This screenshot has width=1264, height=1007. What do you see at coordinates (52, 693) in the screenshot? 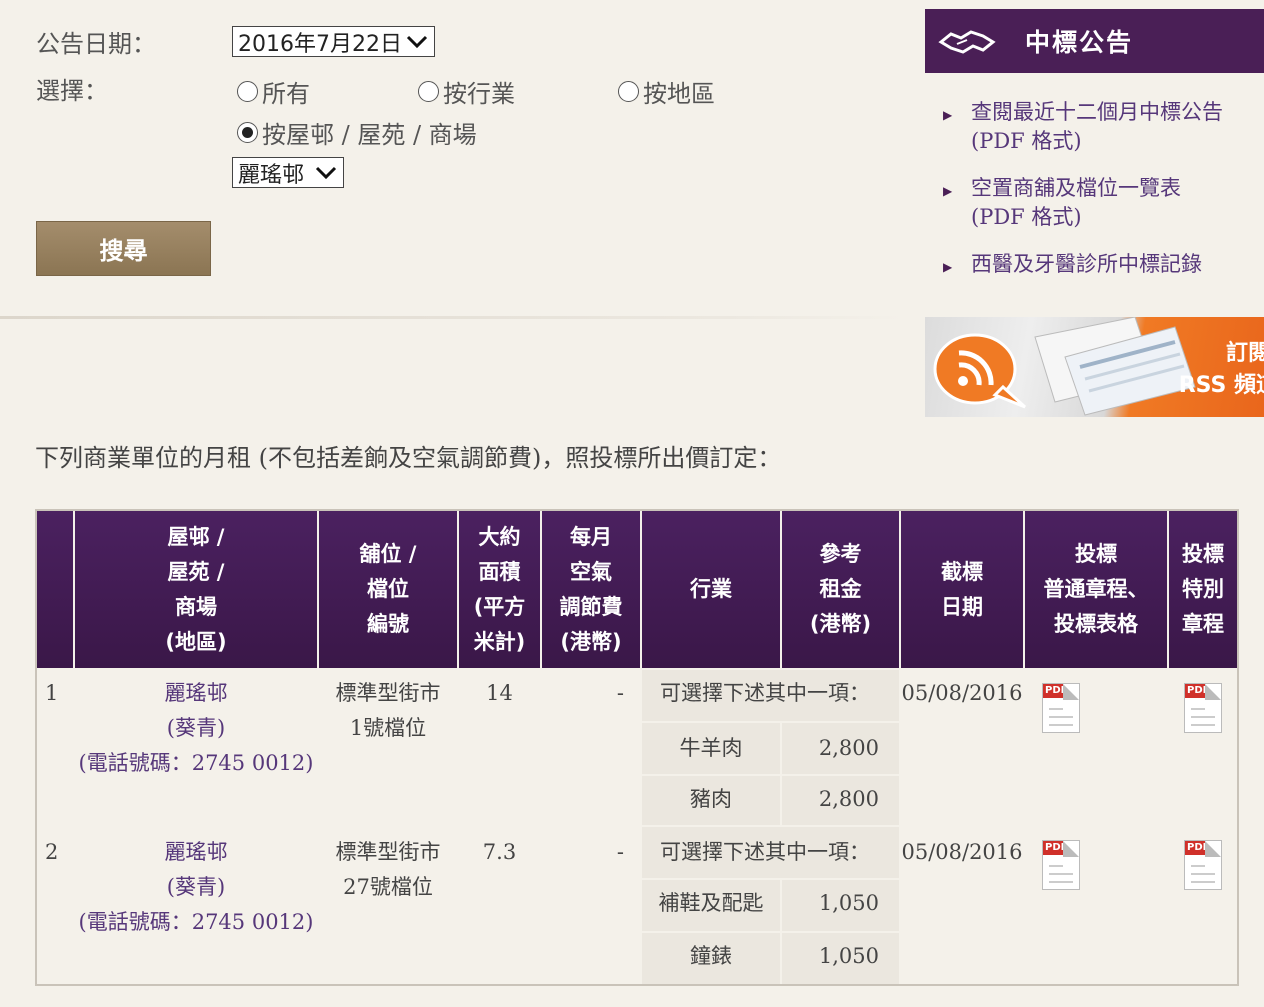
I see `row-number: 1` at bounding box center [52, 693].